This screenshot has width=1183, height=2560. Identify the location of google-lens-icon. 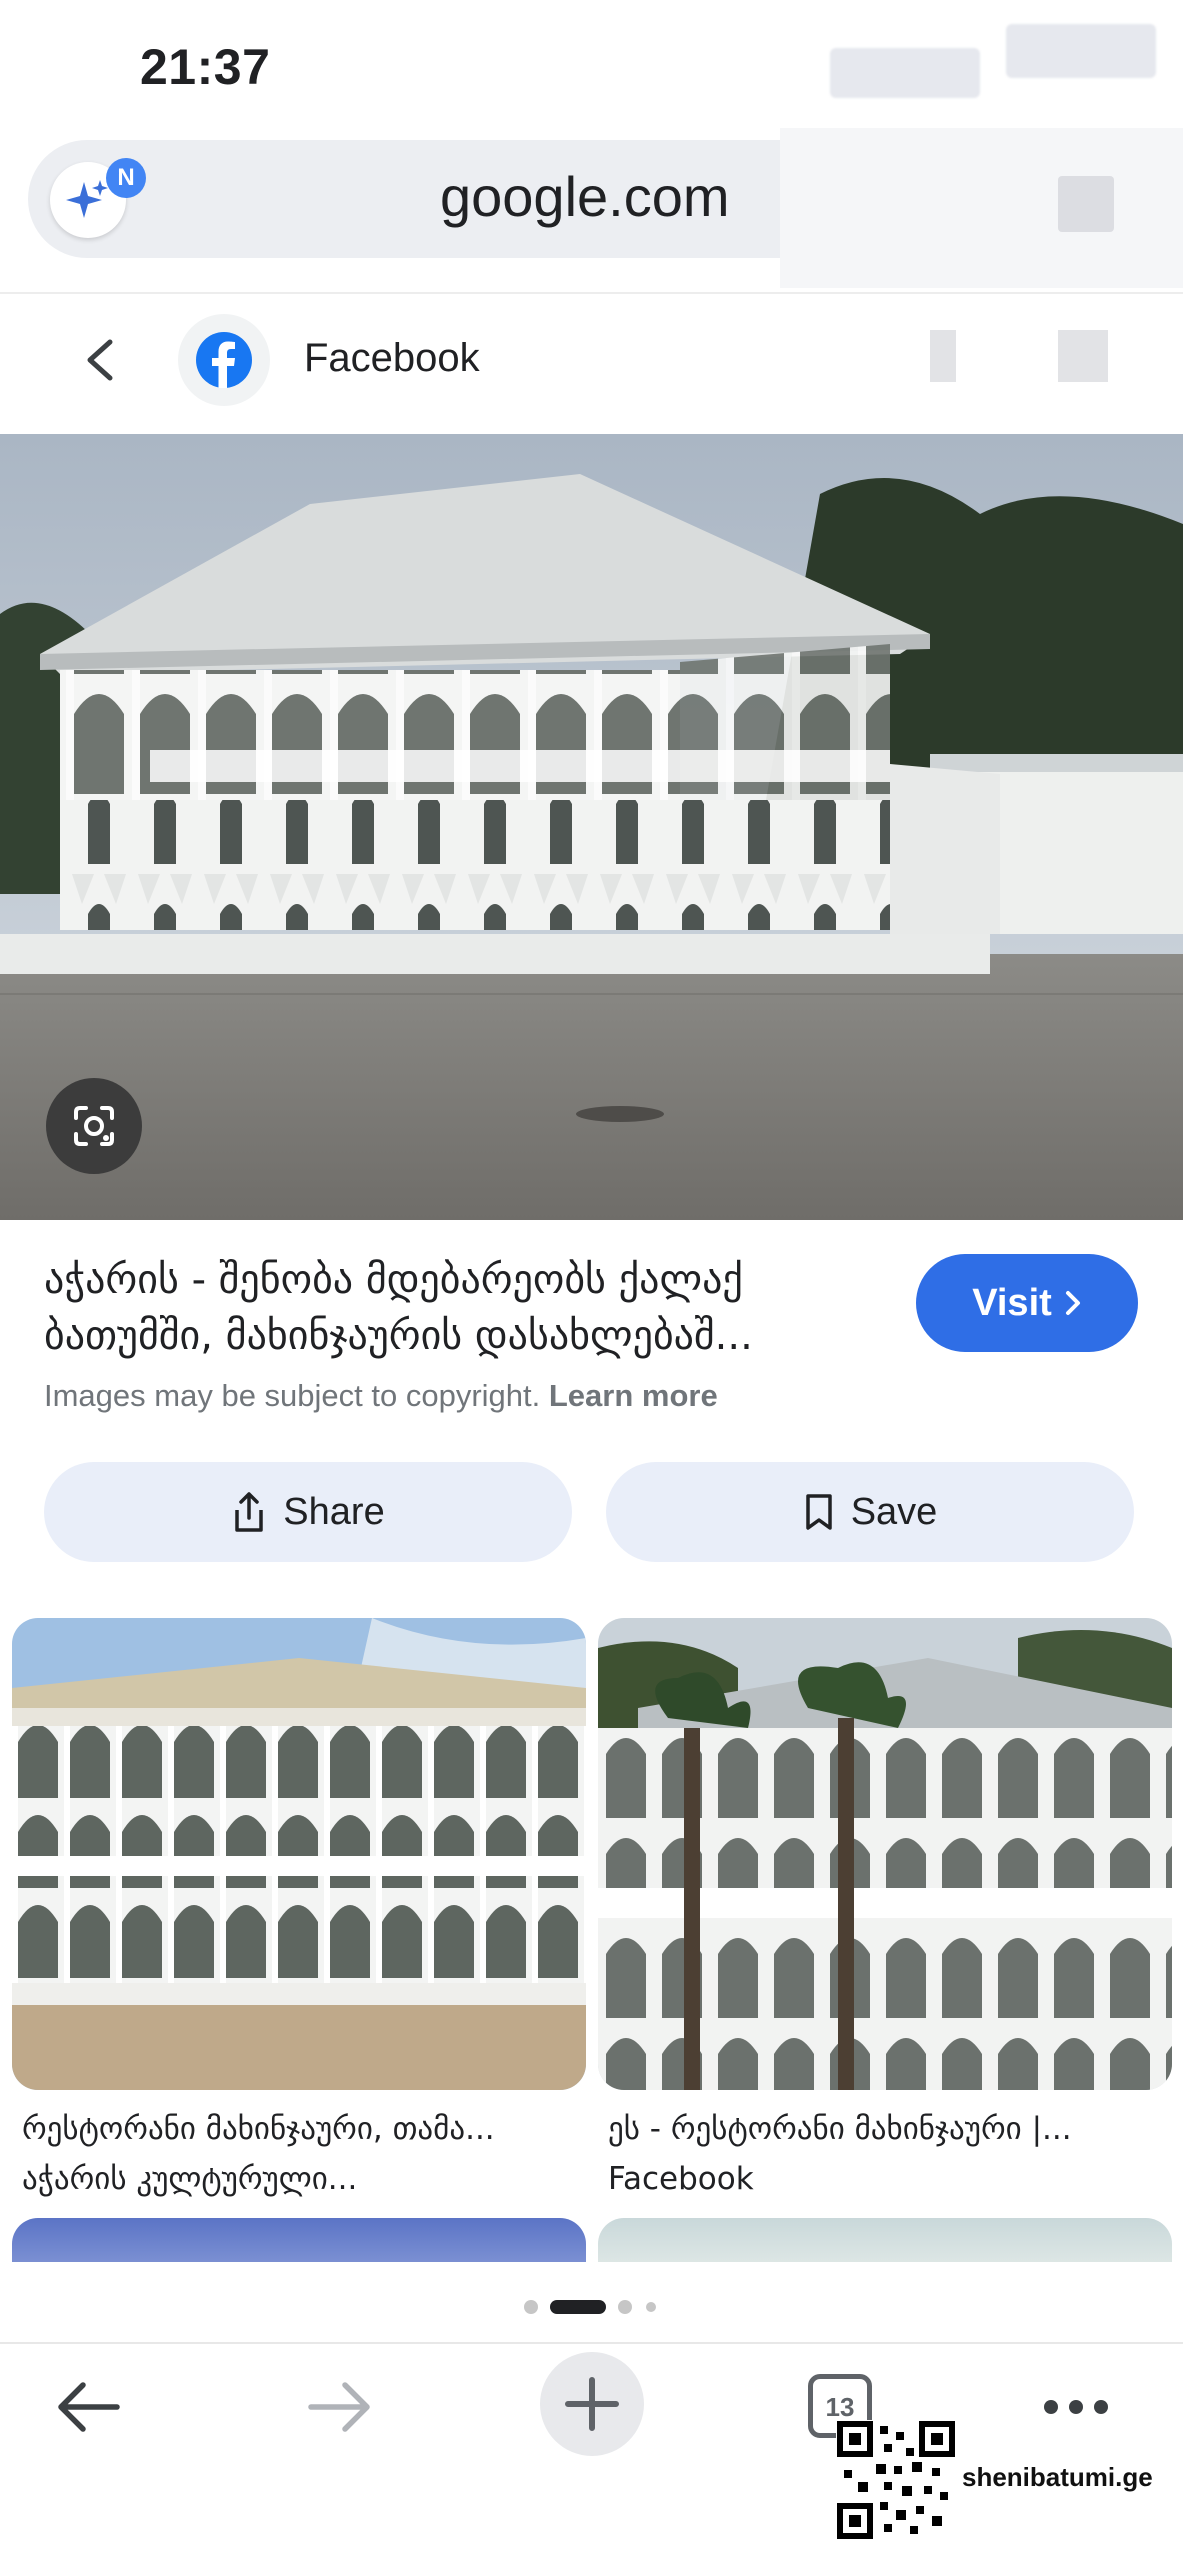
(94, 1126).